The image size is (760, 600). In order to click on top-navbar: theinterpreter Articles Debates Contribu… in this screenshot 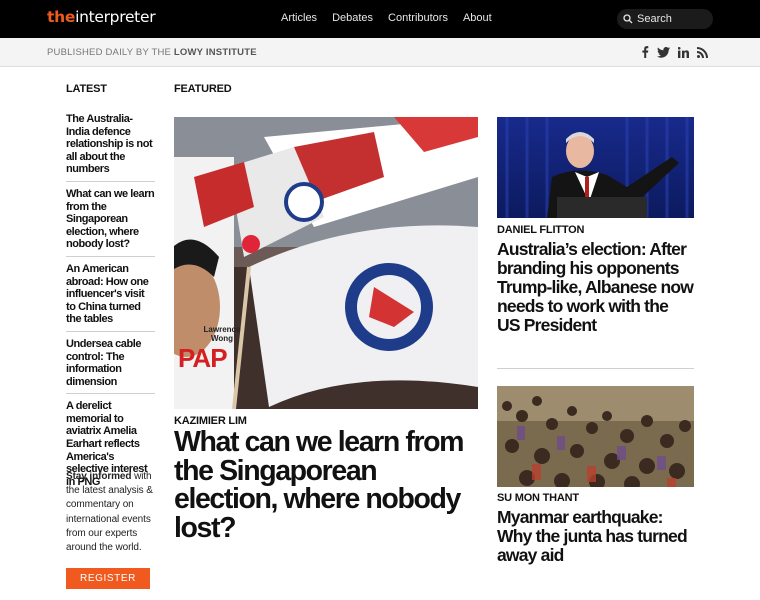, I will do `click(380, 19)`.